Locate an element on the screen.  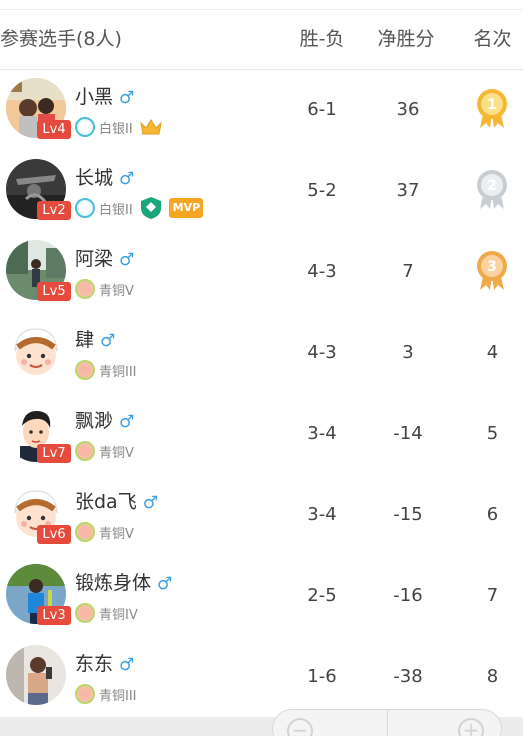
player-name-text: 阿梁 is located at coordinates (94, 259).